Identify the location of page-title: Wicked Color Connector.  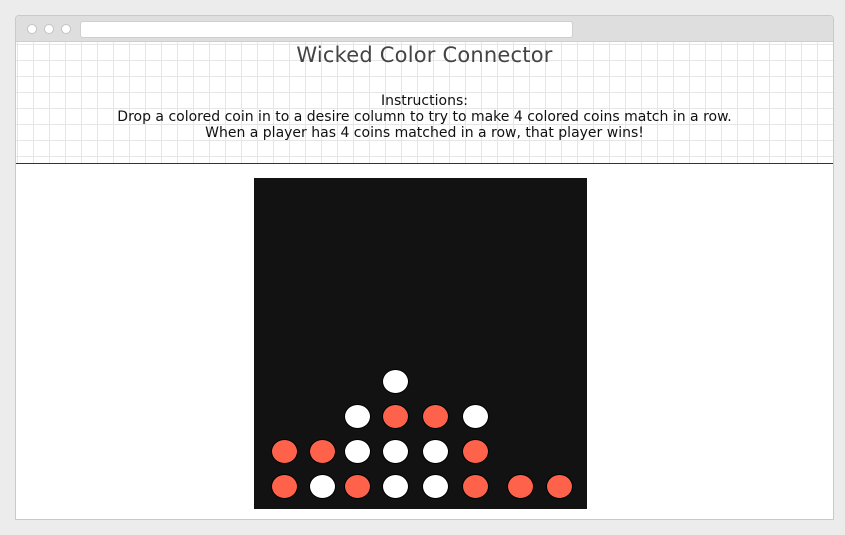
(424, 55).